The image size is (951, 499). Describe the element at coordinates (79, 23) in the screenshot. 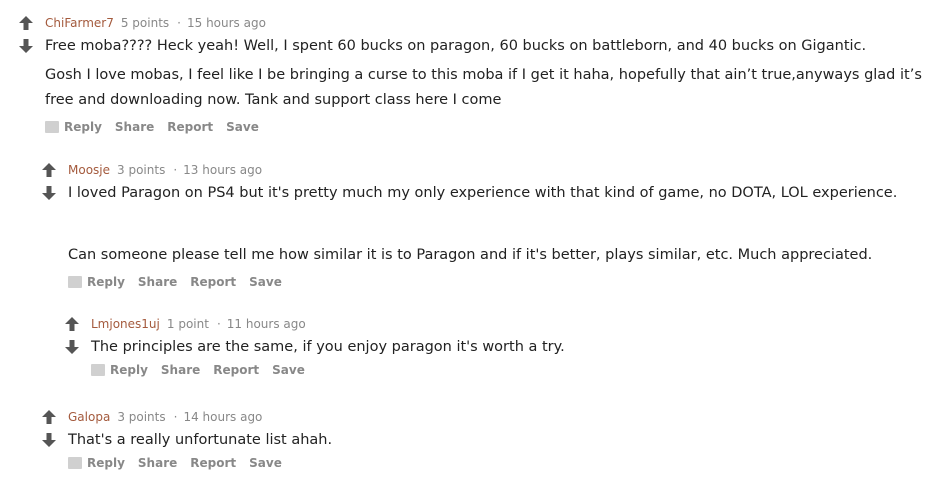

I see `comment-author: ChiFarmer7` at that location.